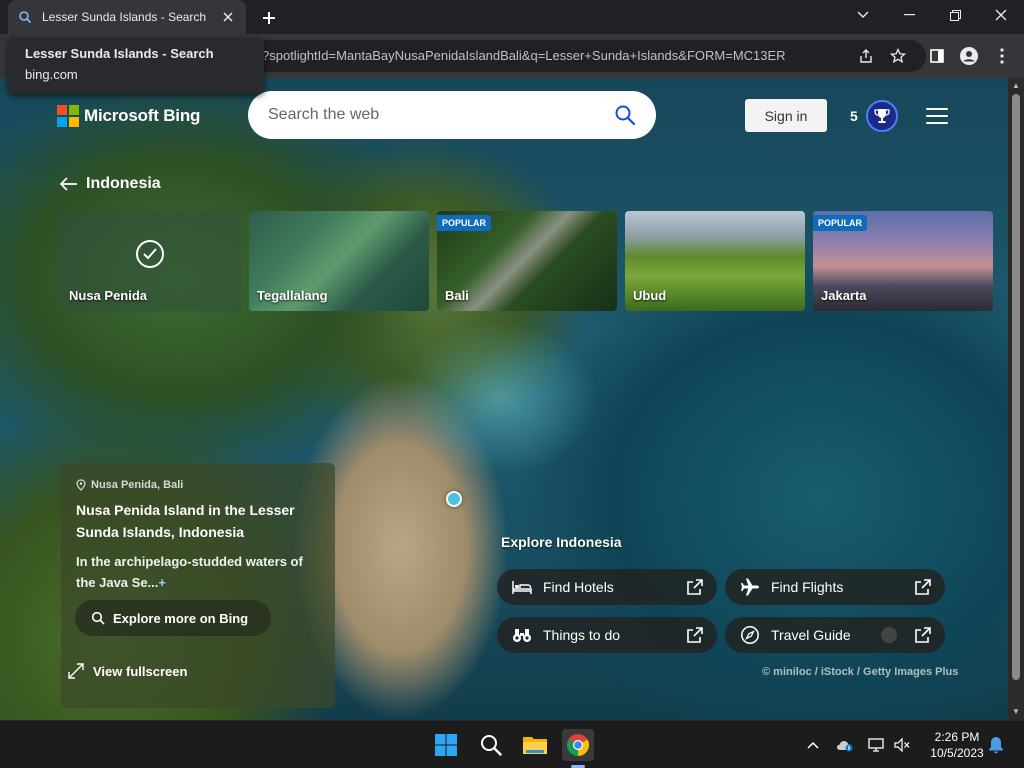  I want to click on things-to-do-button: Things to do, so click(607, 635).